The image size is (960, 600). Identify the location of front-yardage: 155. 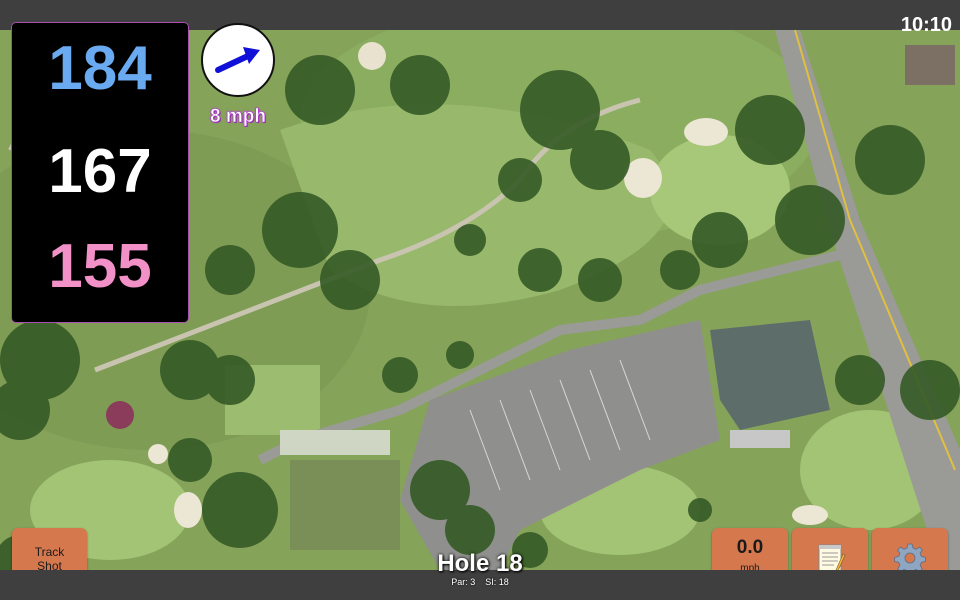
(100, 266).